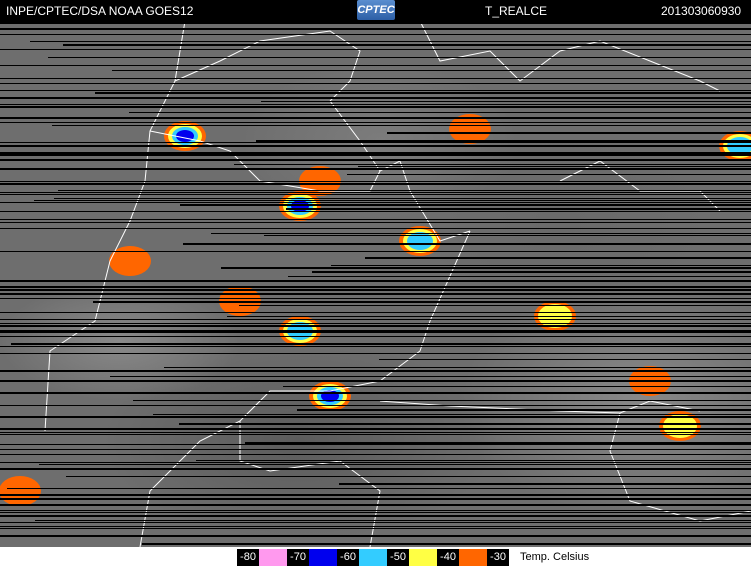 The image size is (751, 568). What do you see at coordinates (100, 11) in the screenshot?
I see `source-label: INPE/CPTEC/DSA NOAA GOES12` at bounding box center [100, 11].